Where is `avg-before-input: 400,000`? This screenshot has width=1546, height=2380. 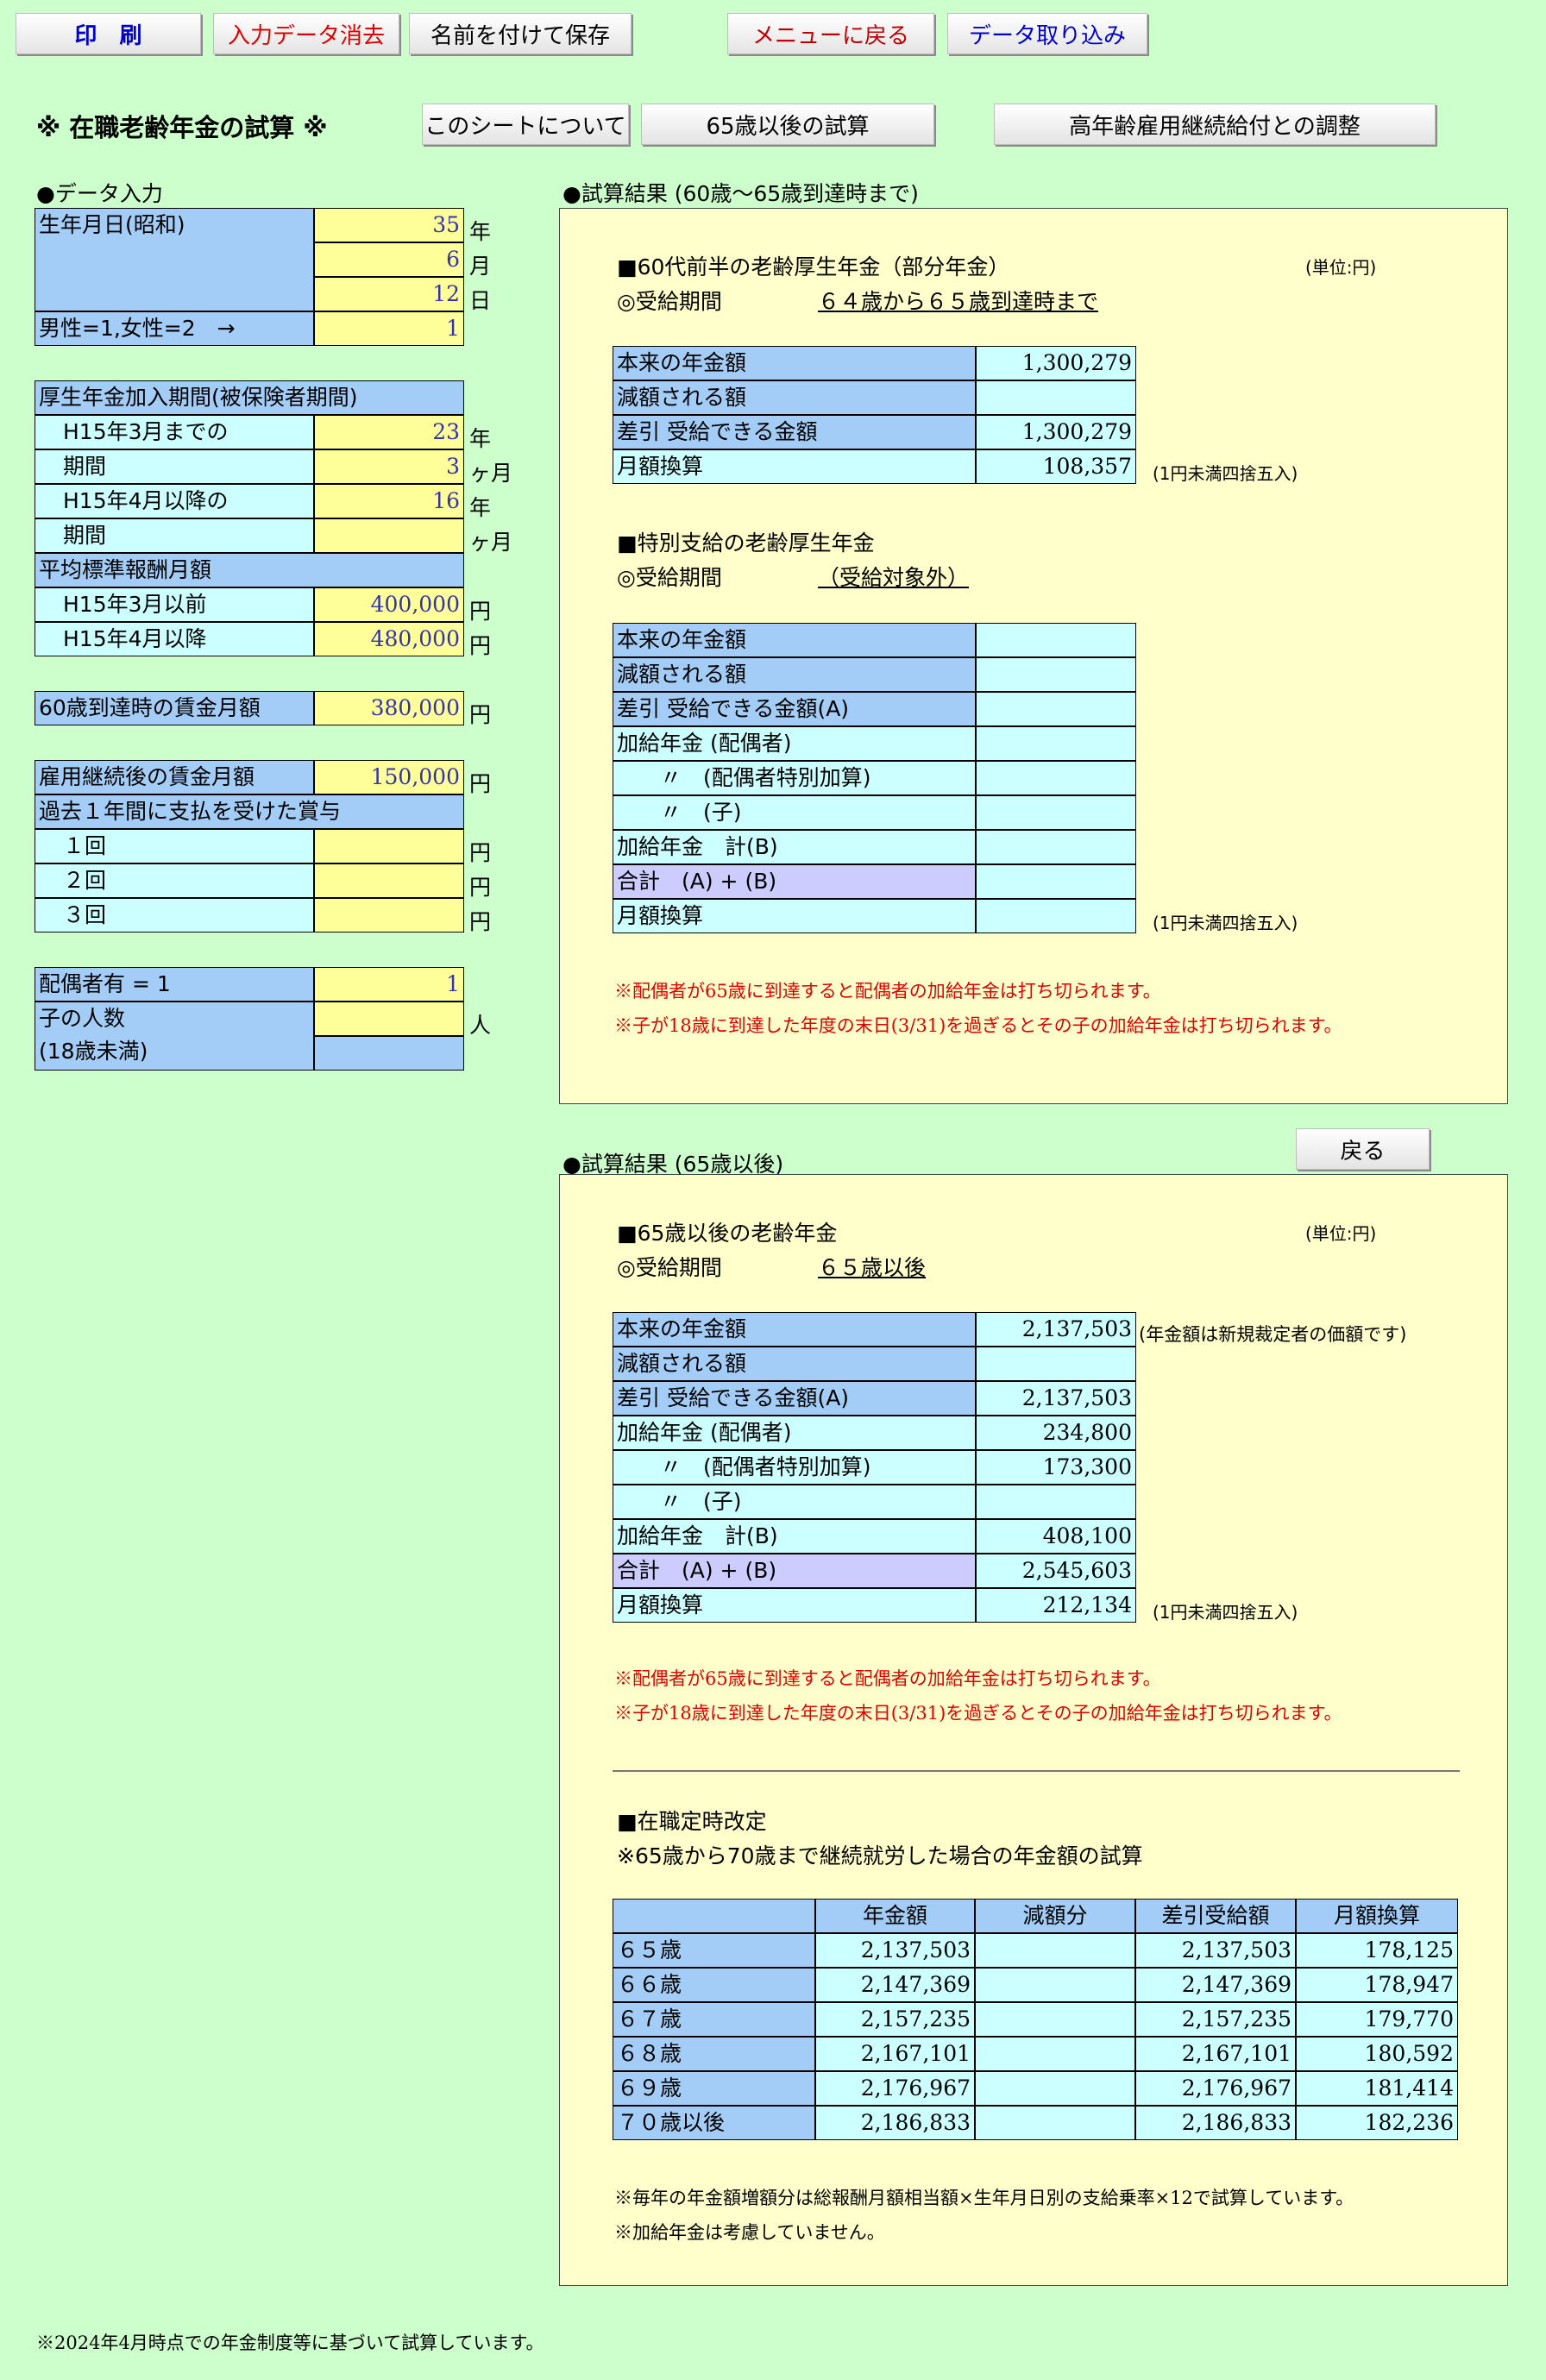 avg-before-input: 400,000 is located at coordinates (389, 604).